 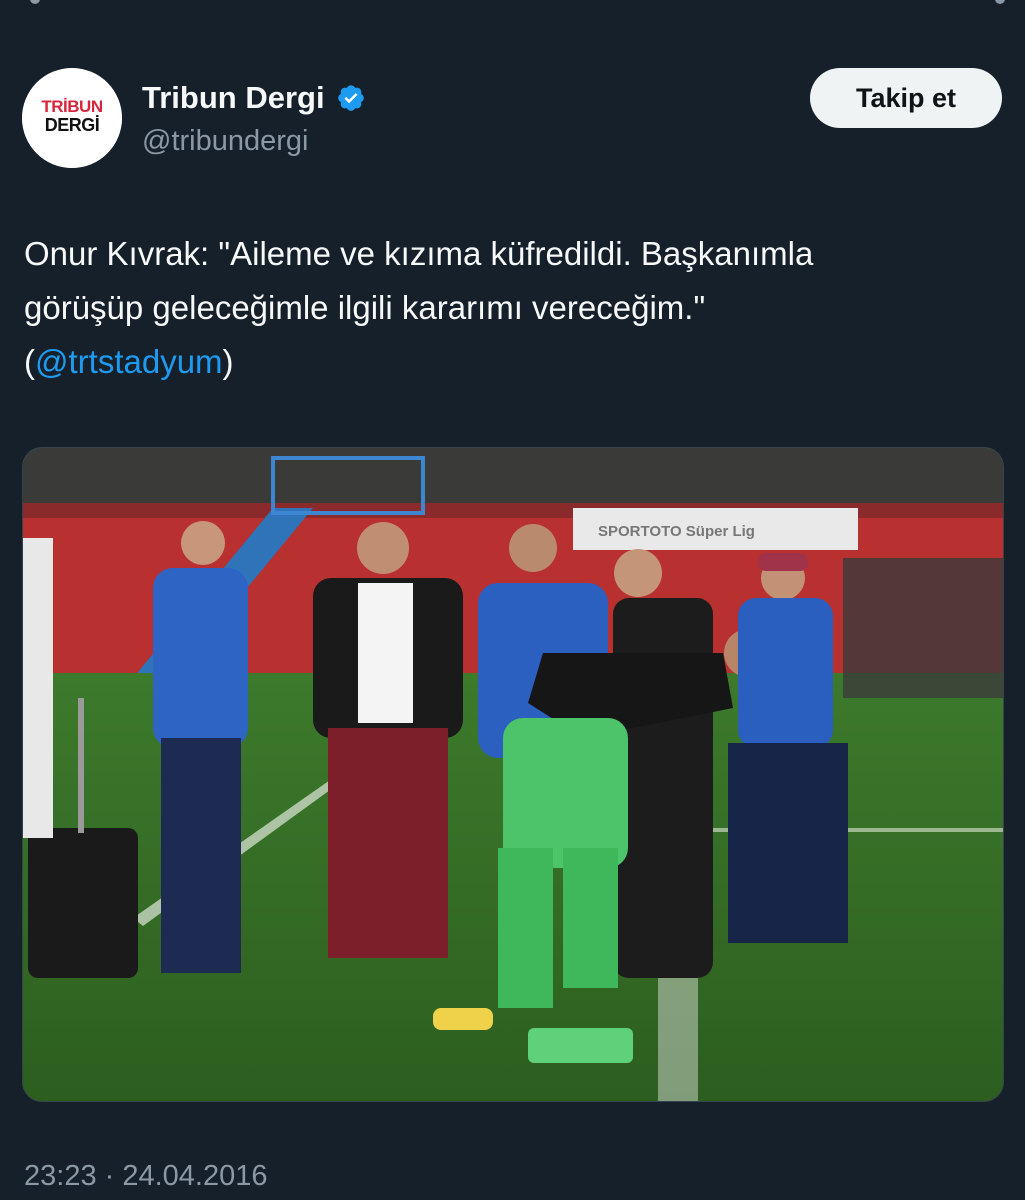 What do you see at coordinates (676, 531) in the screenshot?
I see `billboard-text: SPORTOTO Süper Lig` at bounding box center [676, 531].